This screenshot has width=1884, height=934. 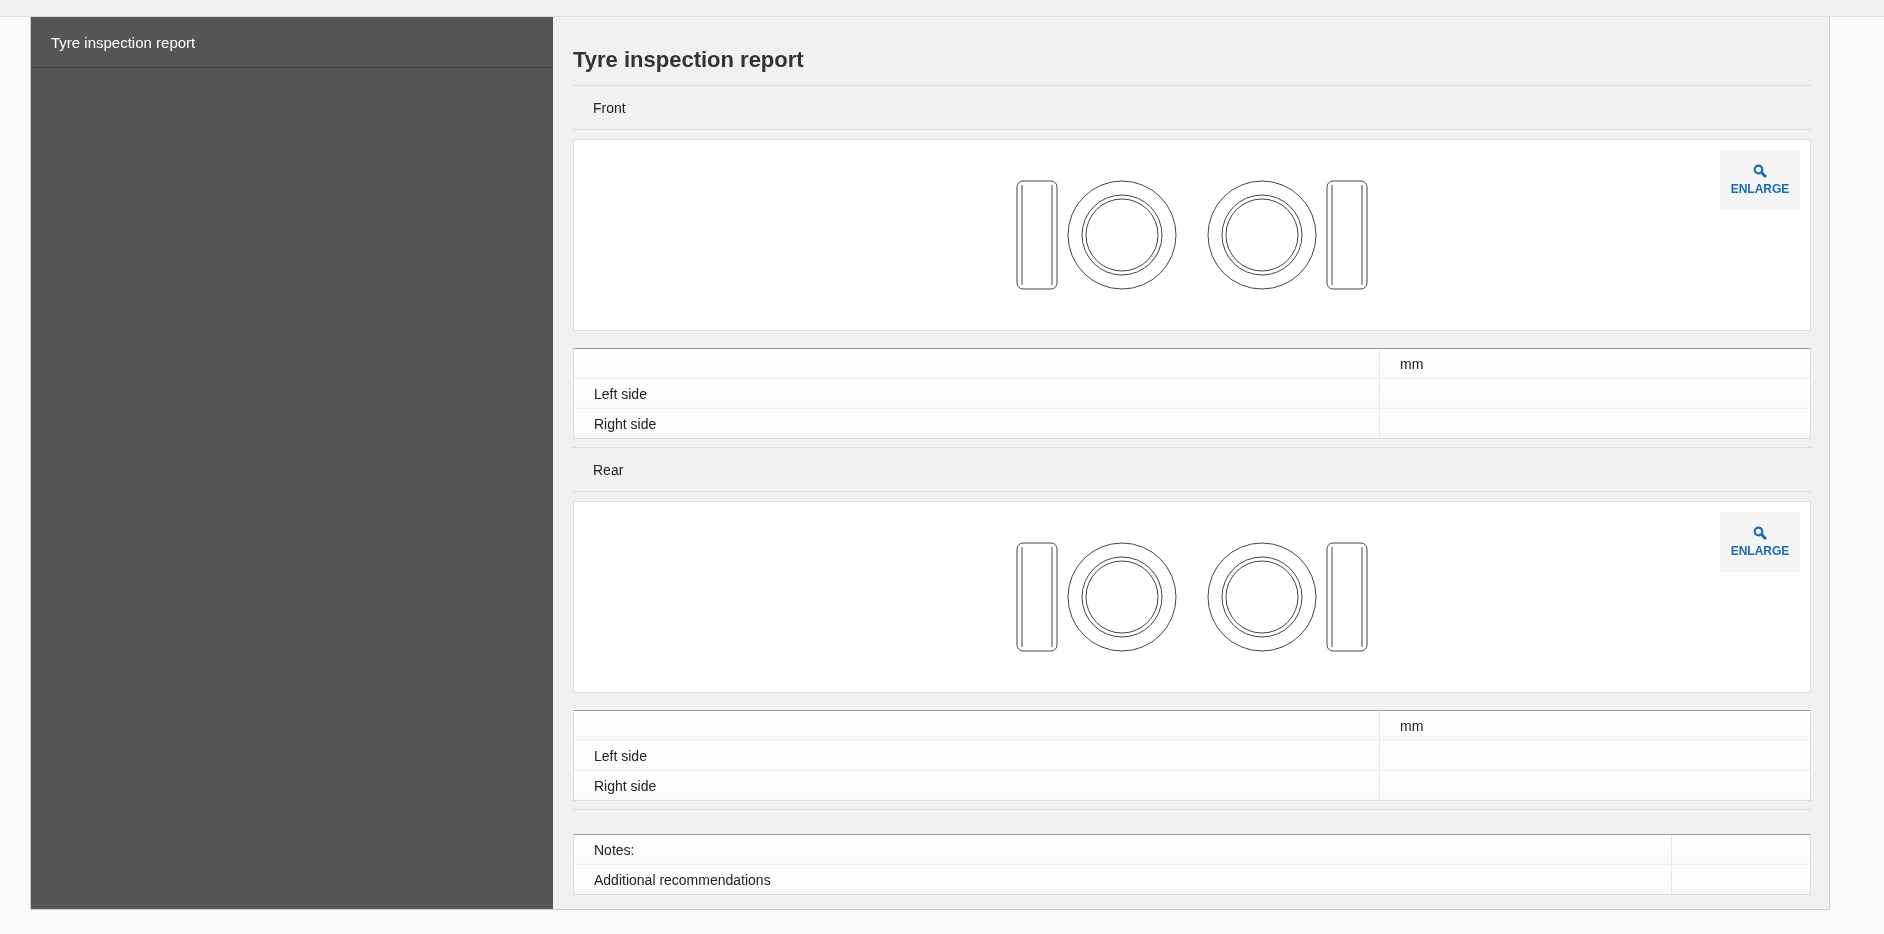 I want to click on row-label: Additional recommendations, so click(x=1123, y=879).